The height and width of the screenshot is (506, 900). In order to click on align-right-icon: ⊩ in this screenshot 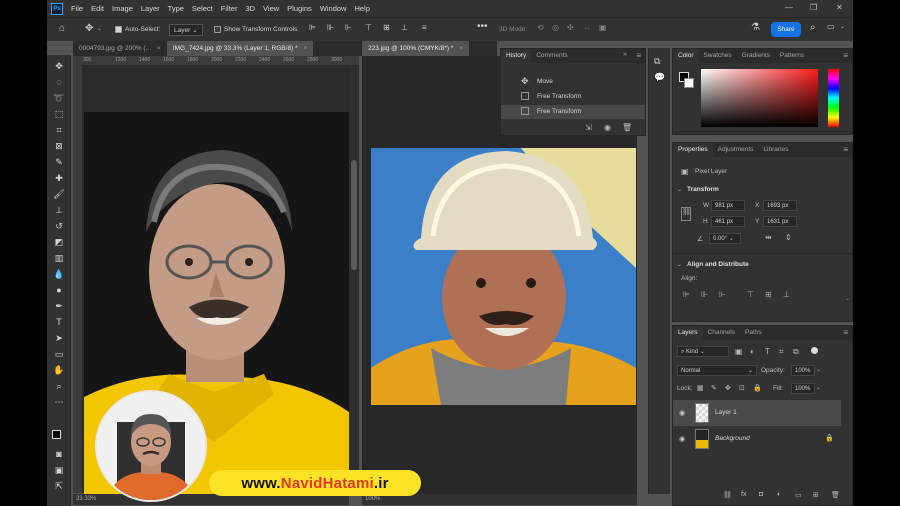, I will do `click(348, 27)`.